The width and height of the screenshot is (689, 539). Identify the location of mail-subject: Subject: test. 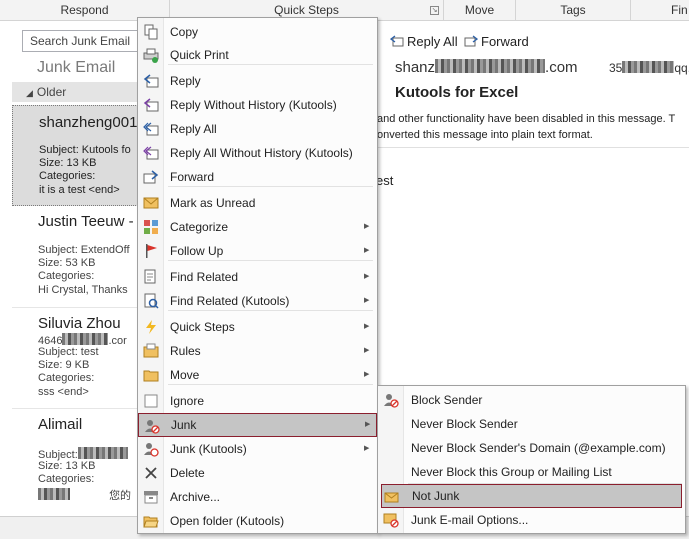
(68, 352).